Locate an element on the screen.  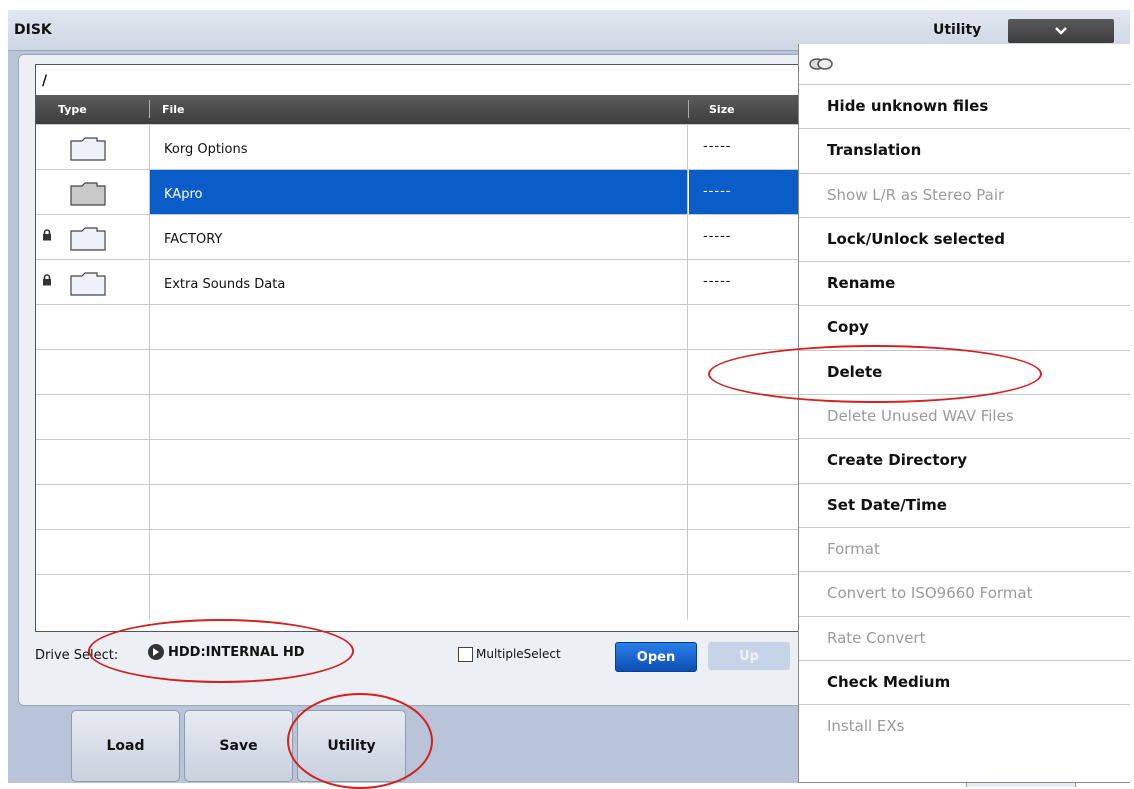
utility-menu-button is located at coordinates (1061, 31).